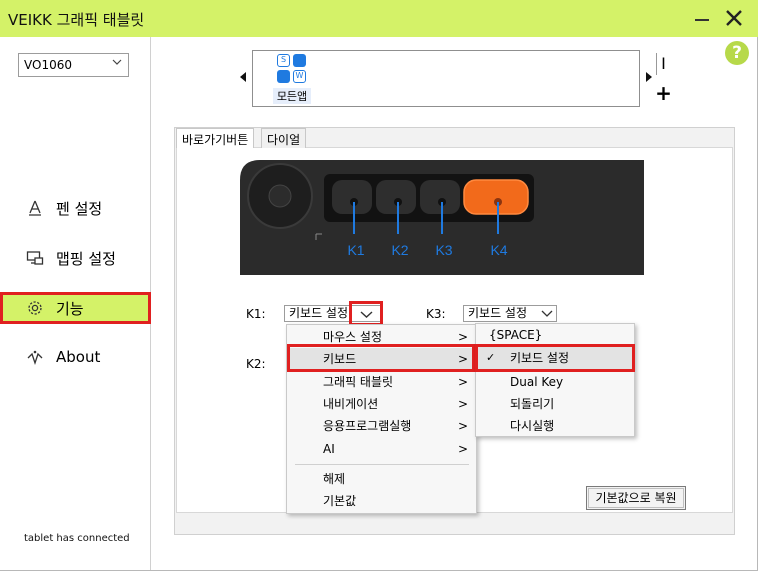 This screenshot has height=571, width=758. I want to click on title-bar: VEIKK 그래픽 태블릿, so click(379, 18).